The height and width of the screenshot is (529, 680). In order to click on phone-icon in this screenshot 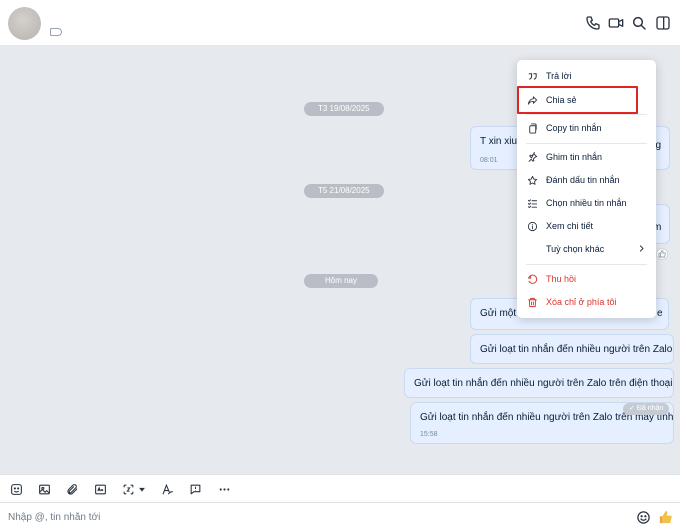, I will do `click(593, 23)`.